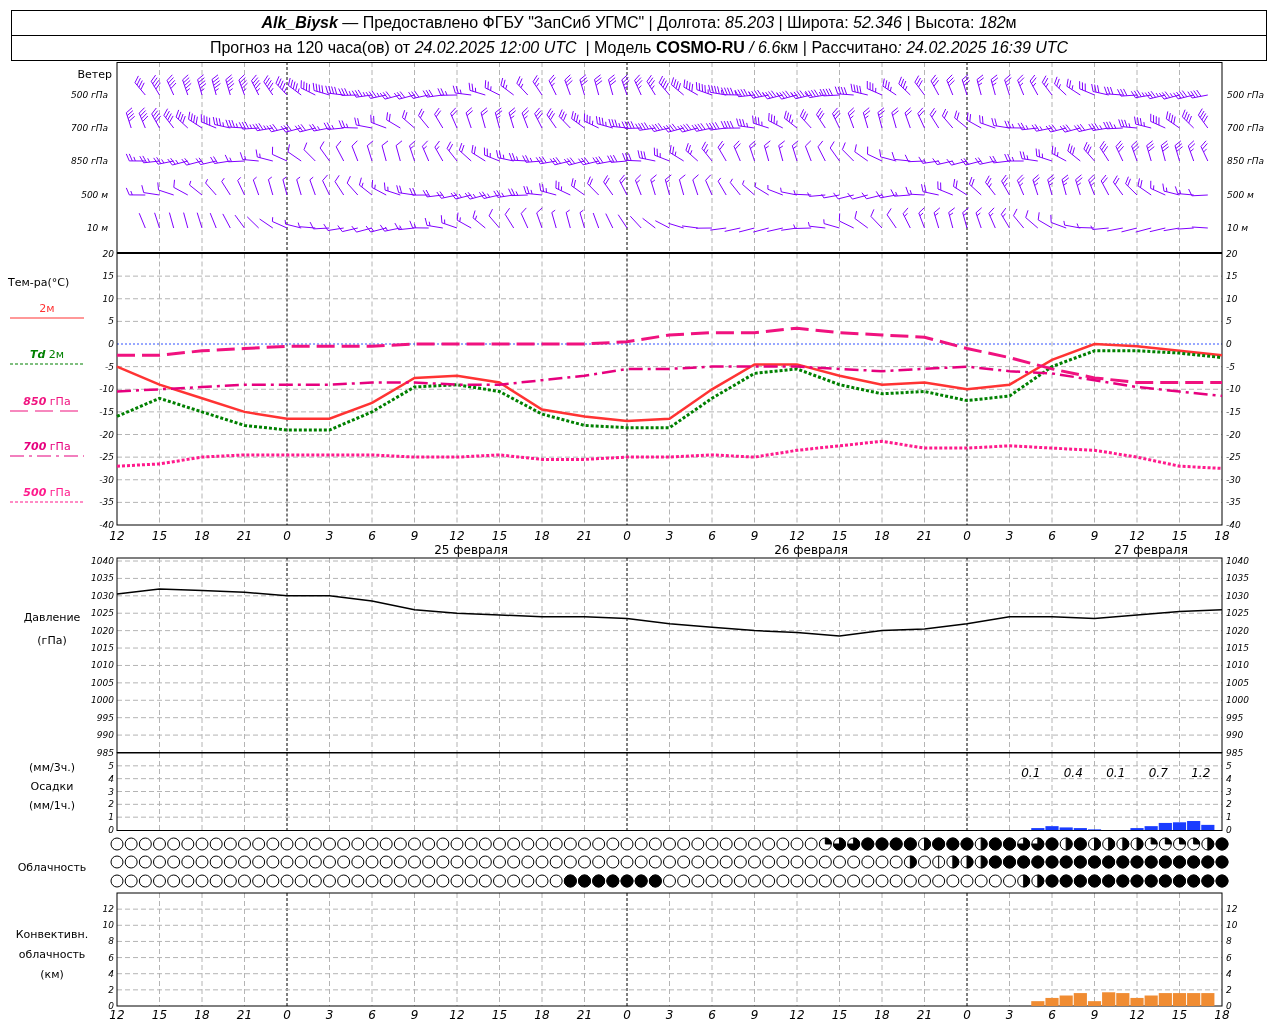 The image size is (1280, 1024). I want to click on axis-tick-label: -10, so click(1233, 389).